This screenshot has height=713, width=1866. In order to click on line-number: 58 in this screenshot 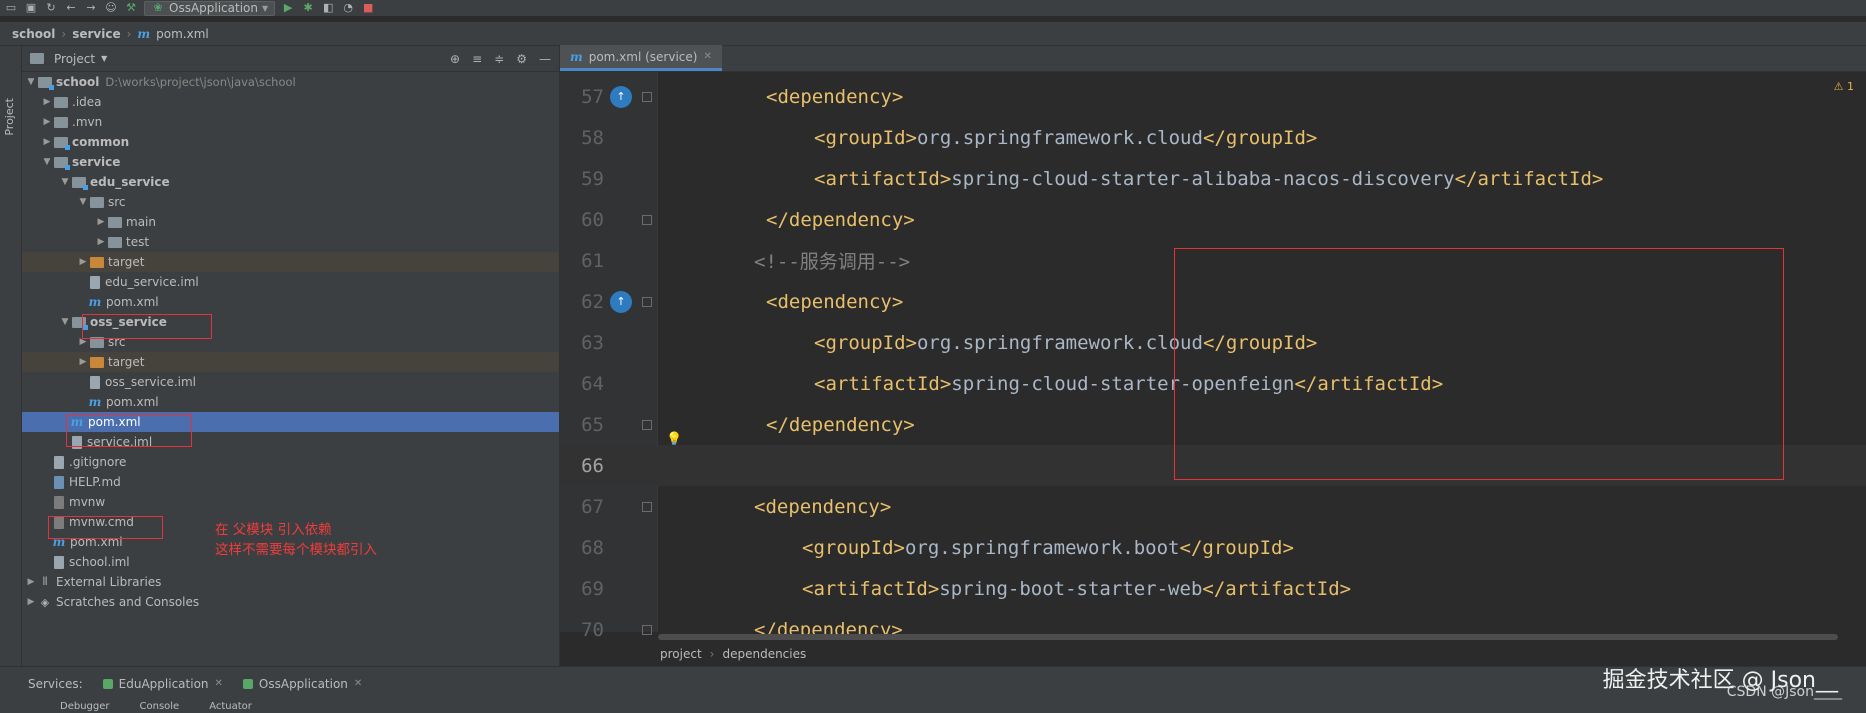, I will do `click(592, 137)`.